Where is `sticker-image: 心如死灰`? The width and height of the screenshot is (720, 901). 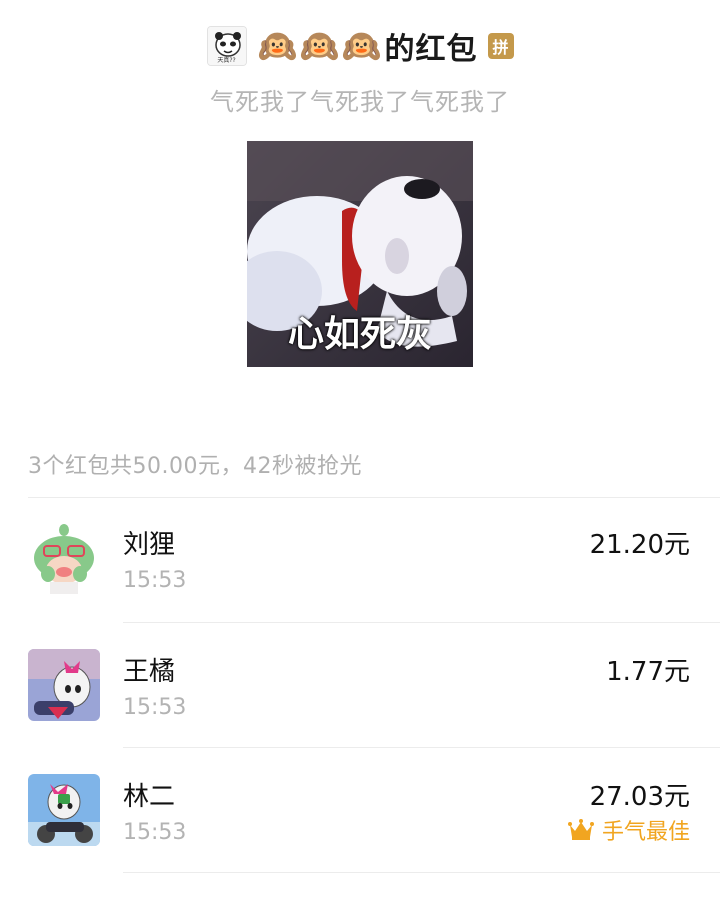
sticker-image: 心如死灰 is located at coordinates (360, 254).